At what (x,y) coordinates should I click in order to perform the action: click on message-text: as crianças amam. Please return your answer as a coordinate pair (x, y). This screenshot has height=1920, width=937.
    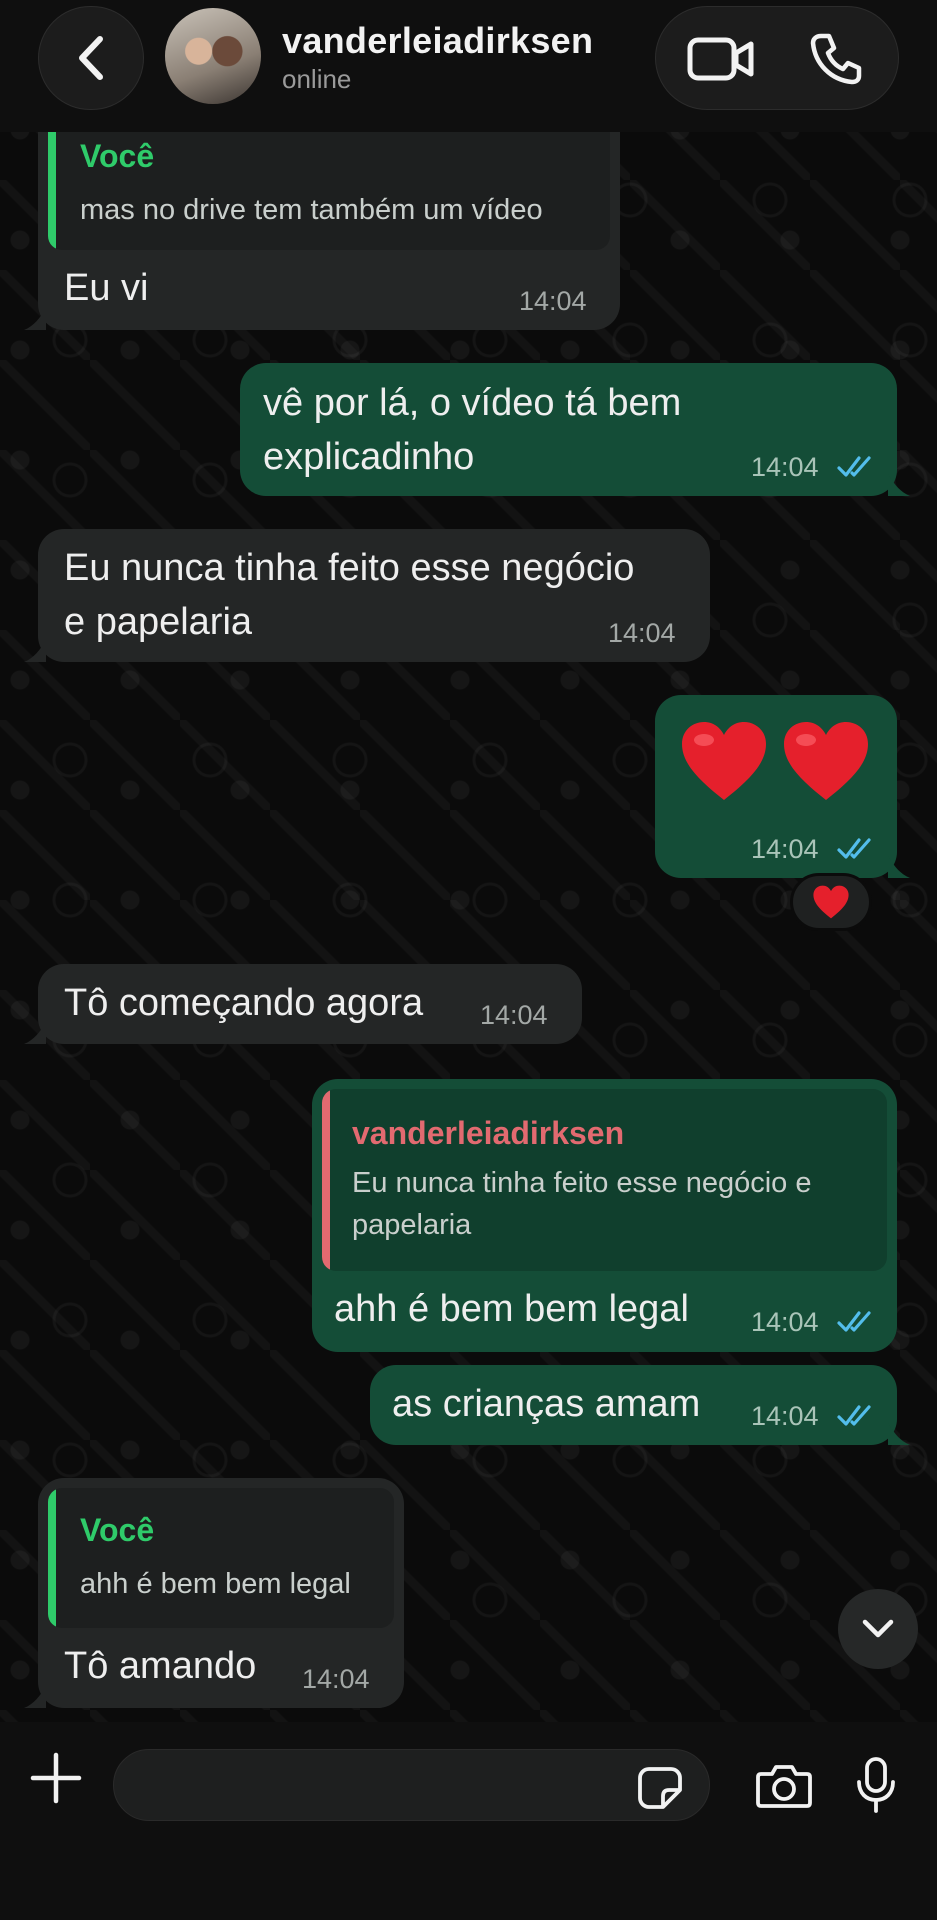
    Looking at the image, I should click on (546, 1404).